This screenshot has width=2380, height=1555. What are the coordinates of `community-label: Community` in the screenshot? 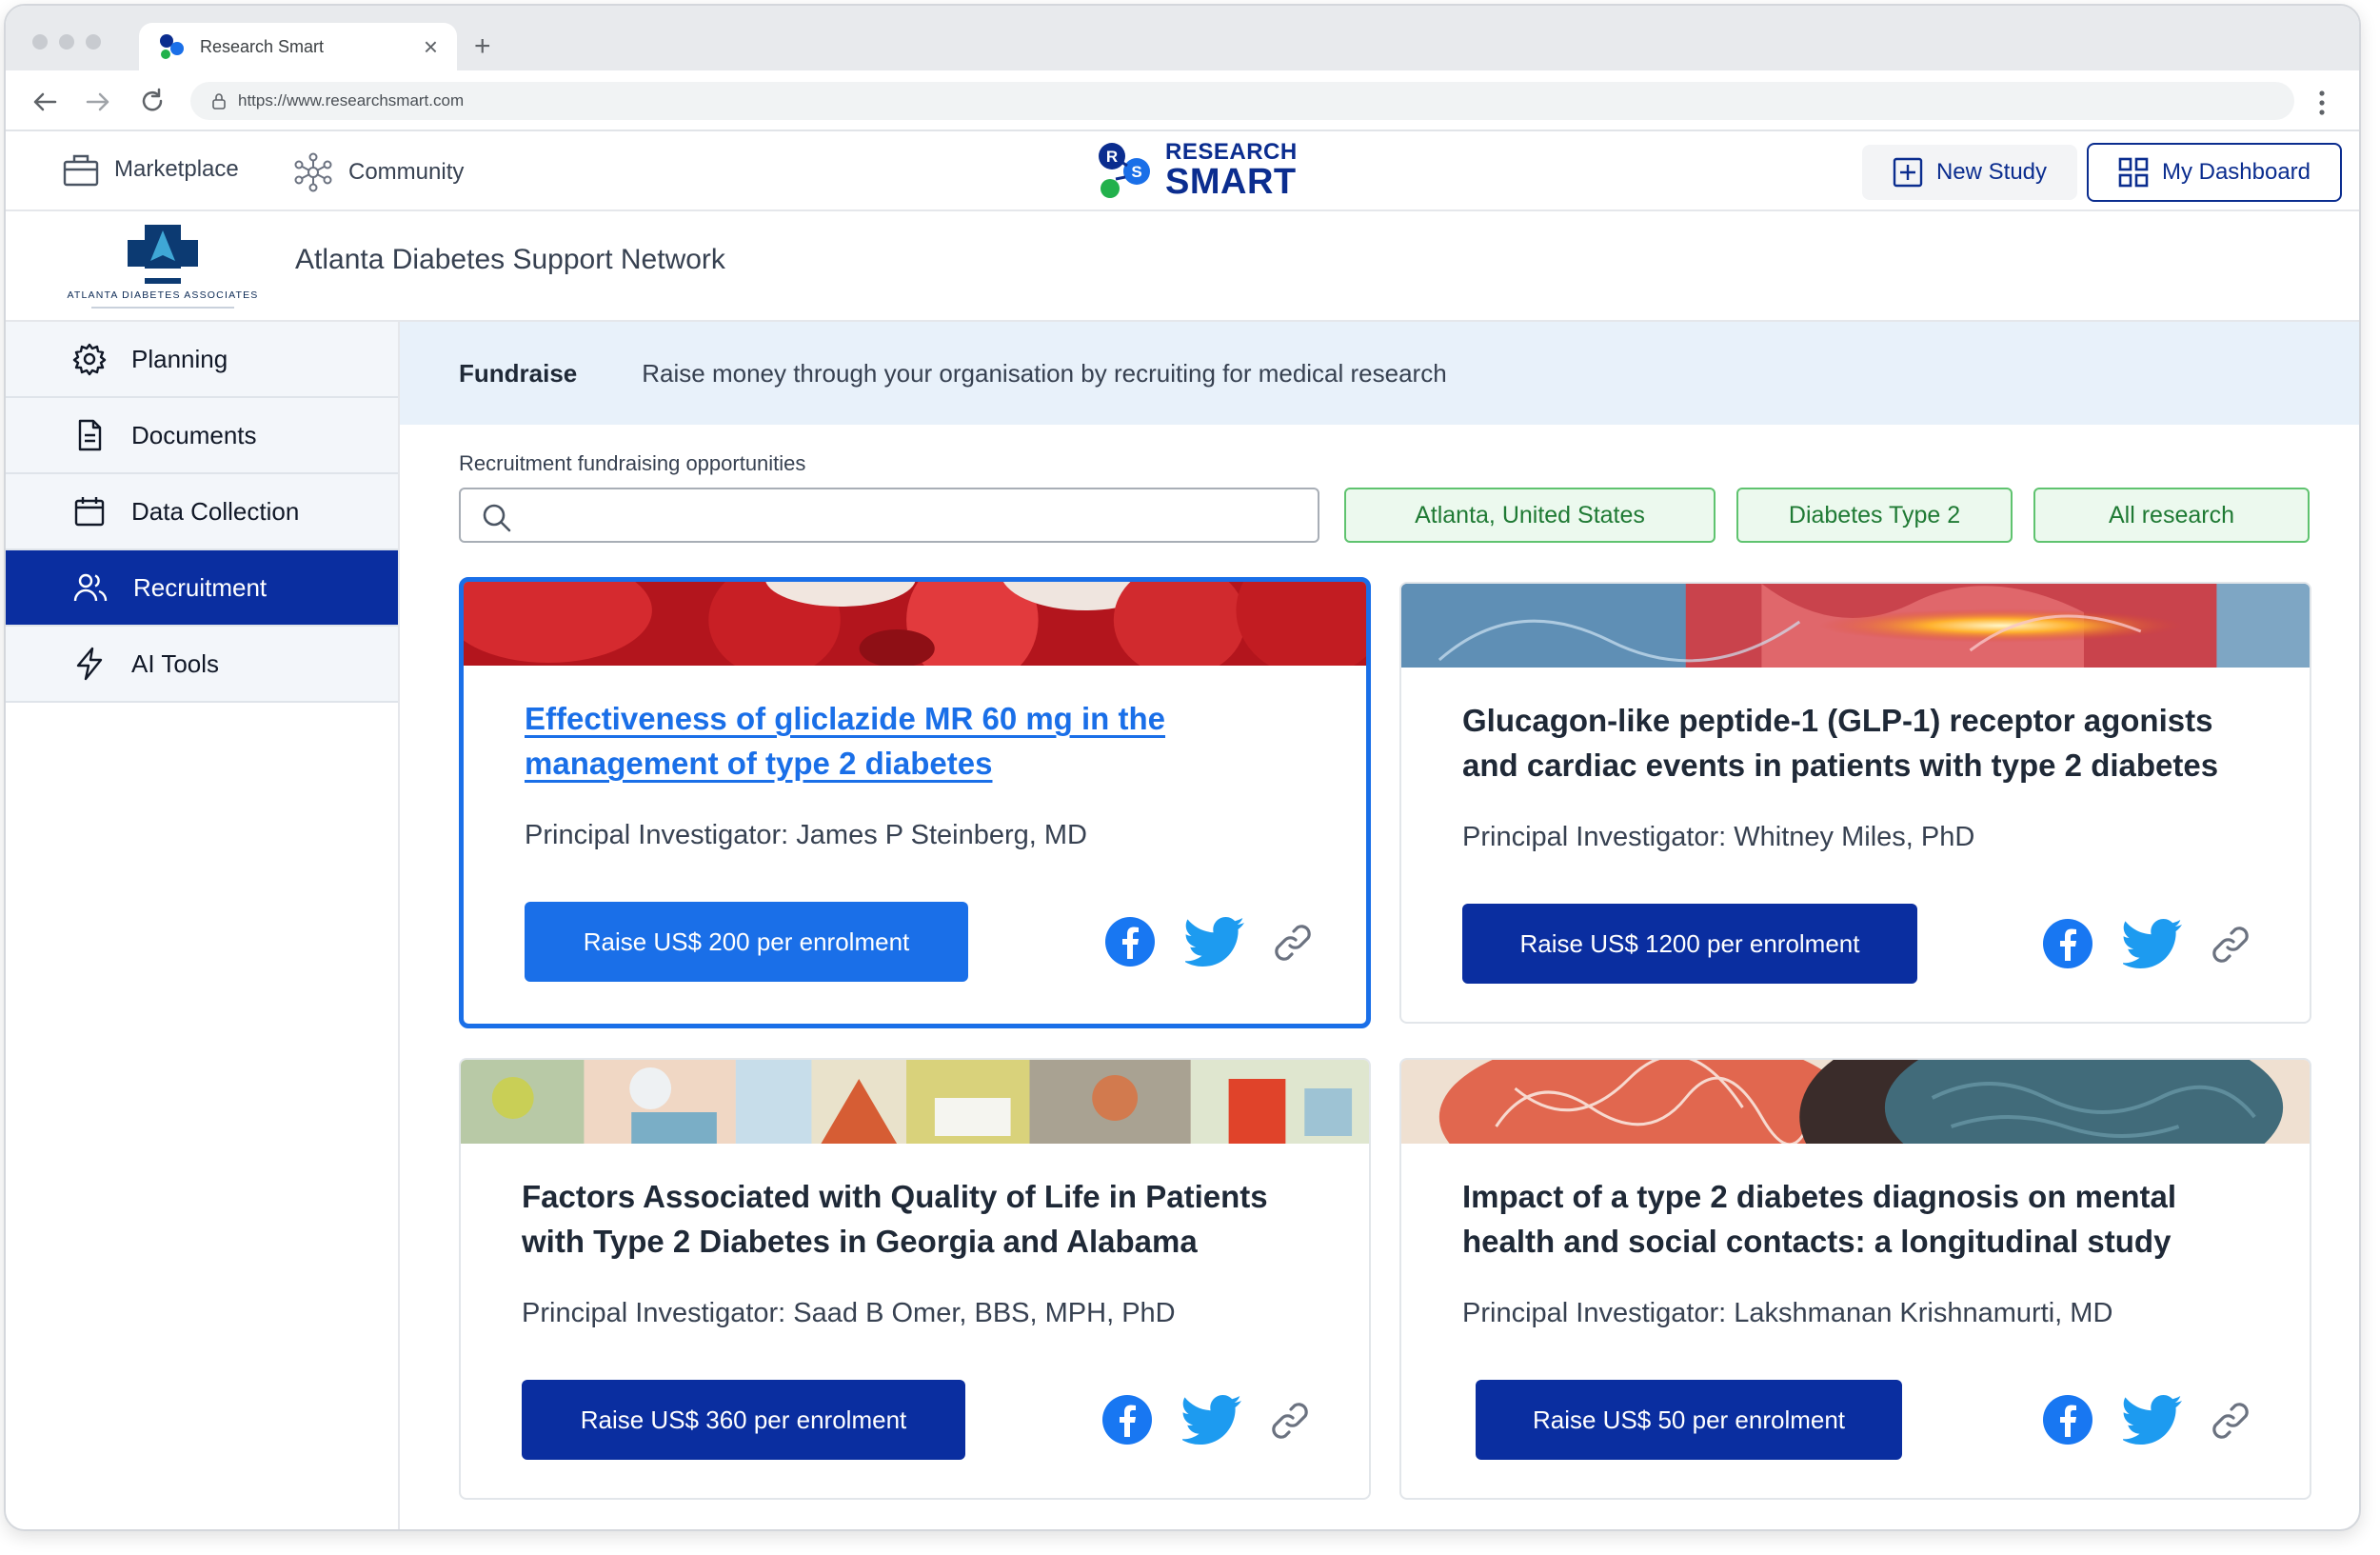 It's located at (406, 172).